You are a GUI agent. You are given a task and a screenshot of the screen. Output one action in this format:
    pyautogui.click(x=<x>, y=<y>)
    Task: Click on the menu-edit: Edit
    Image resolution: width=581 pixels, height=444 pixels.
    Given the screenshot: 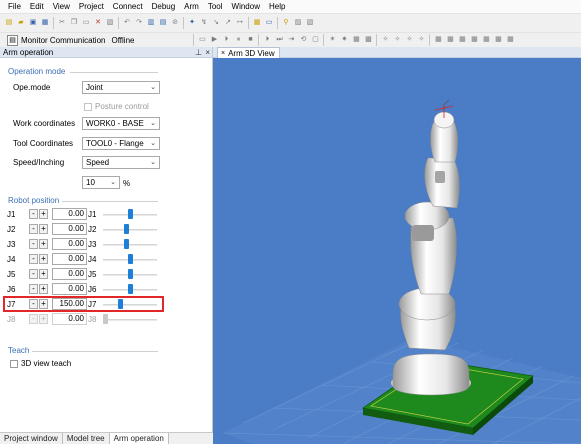 What is the action you would take?
    pyautogui.click(x=36, y=6)
    